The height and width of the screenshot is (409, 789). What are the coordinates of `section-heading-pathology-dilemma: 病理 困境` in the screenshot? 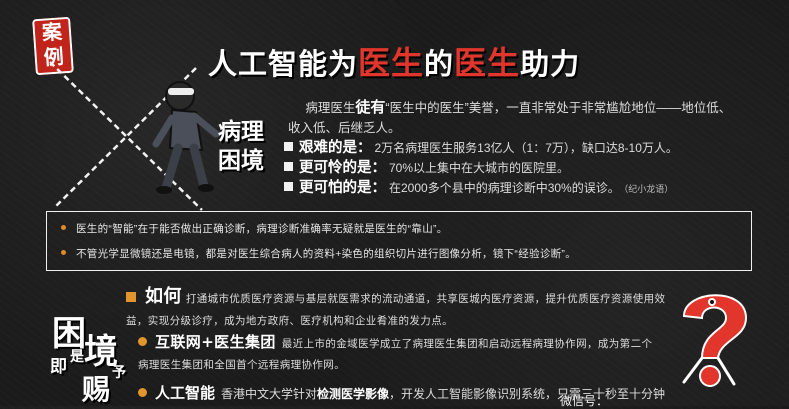 It's located at (241, 147).